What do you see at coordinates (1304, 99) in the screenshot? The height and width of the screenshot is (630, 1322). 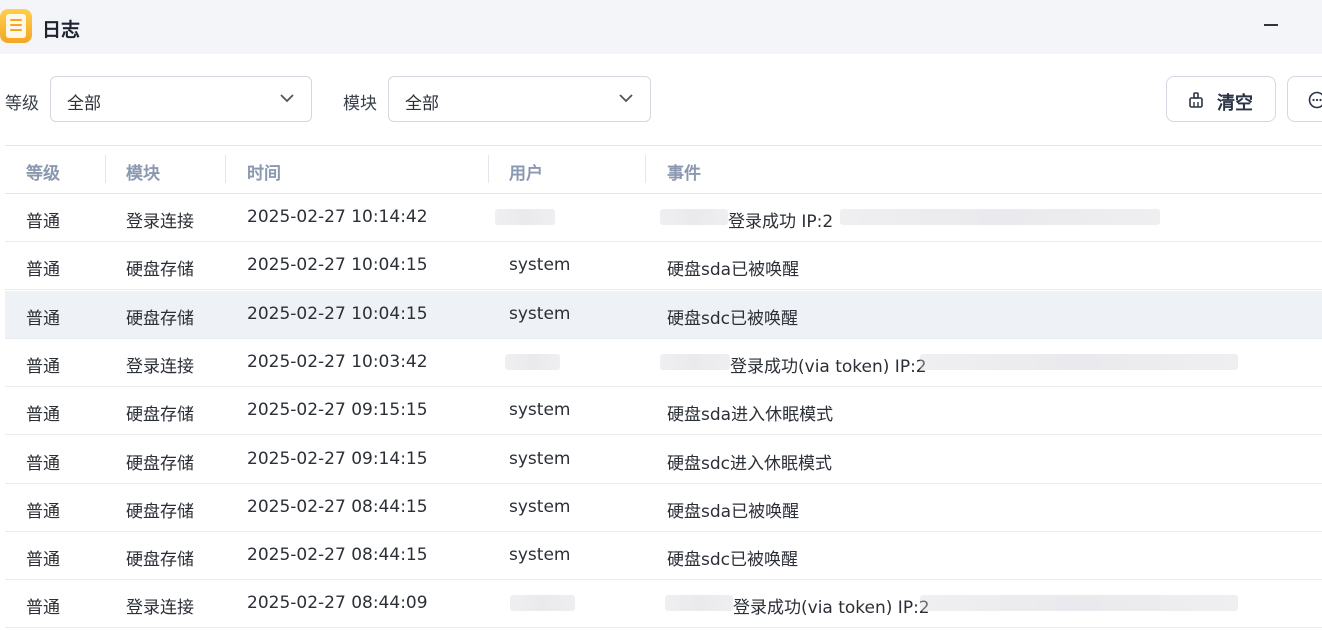 I see `more-button` at bounding box center [1304, 99].